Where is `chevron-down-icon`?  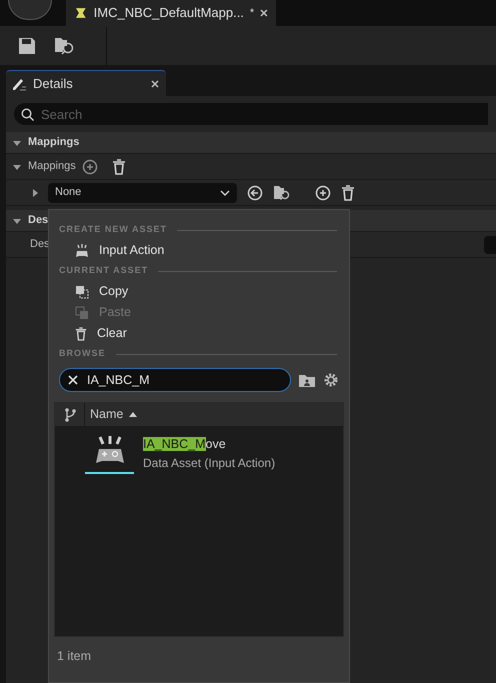 chevron-down-icon is located at coordinates (225, 193).